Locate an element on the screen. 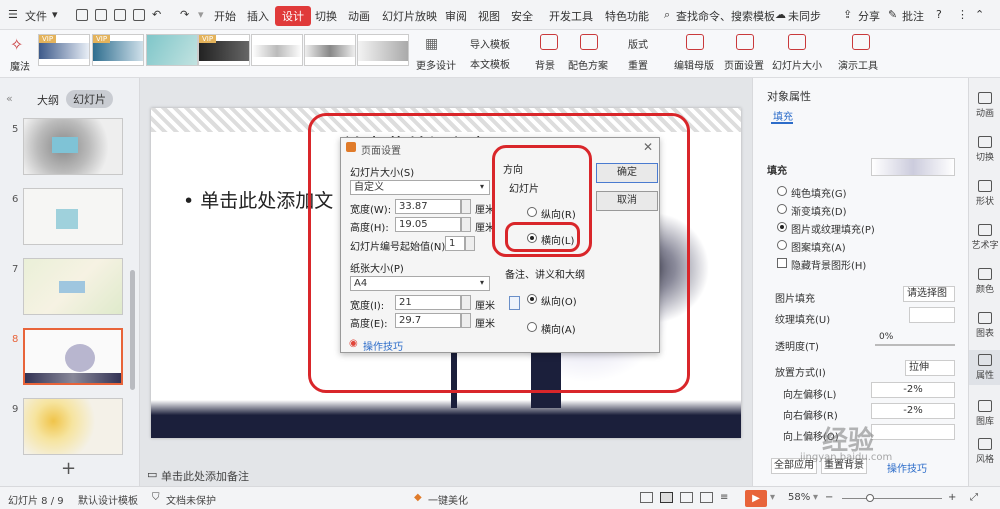 The width and height of the screenshot is (1000, 509). sidebar-item-chart: 图表 is located at coordinates (984, 325).